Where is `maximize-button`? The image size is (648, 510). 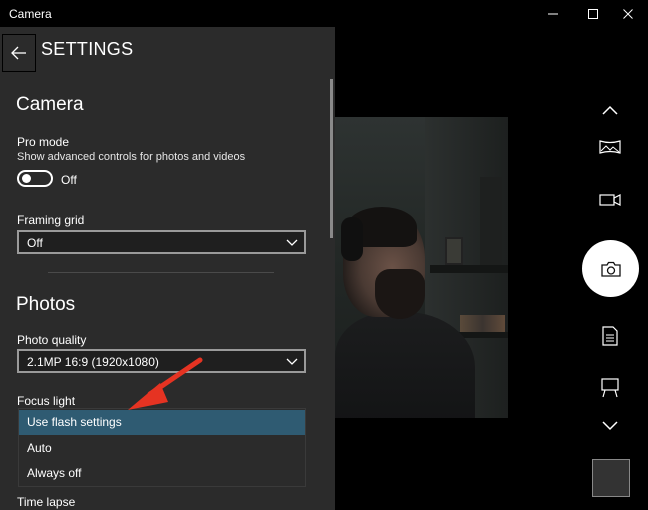
maximize-button is located at coordinates (593, 13).